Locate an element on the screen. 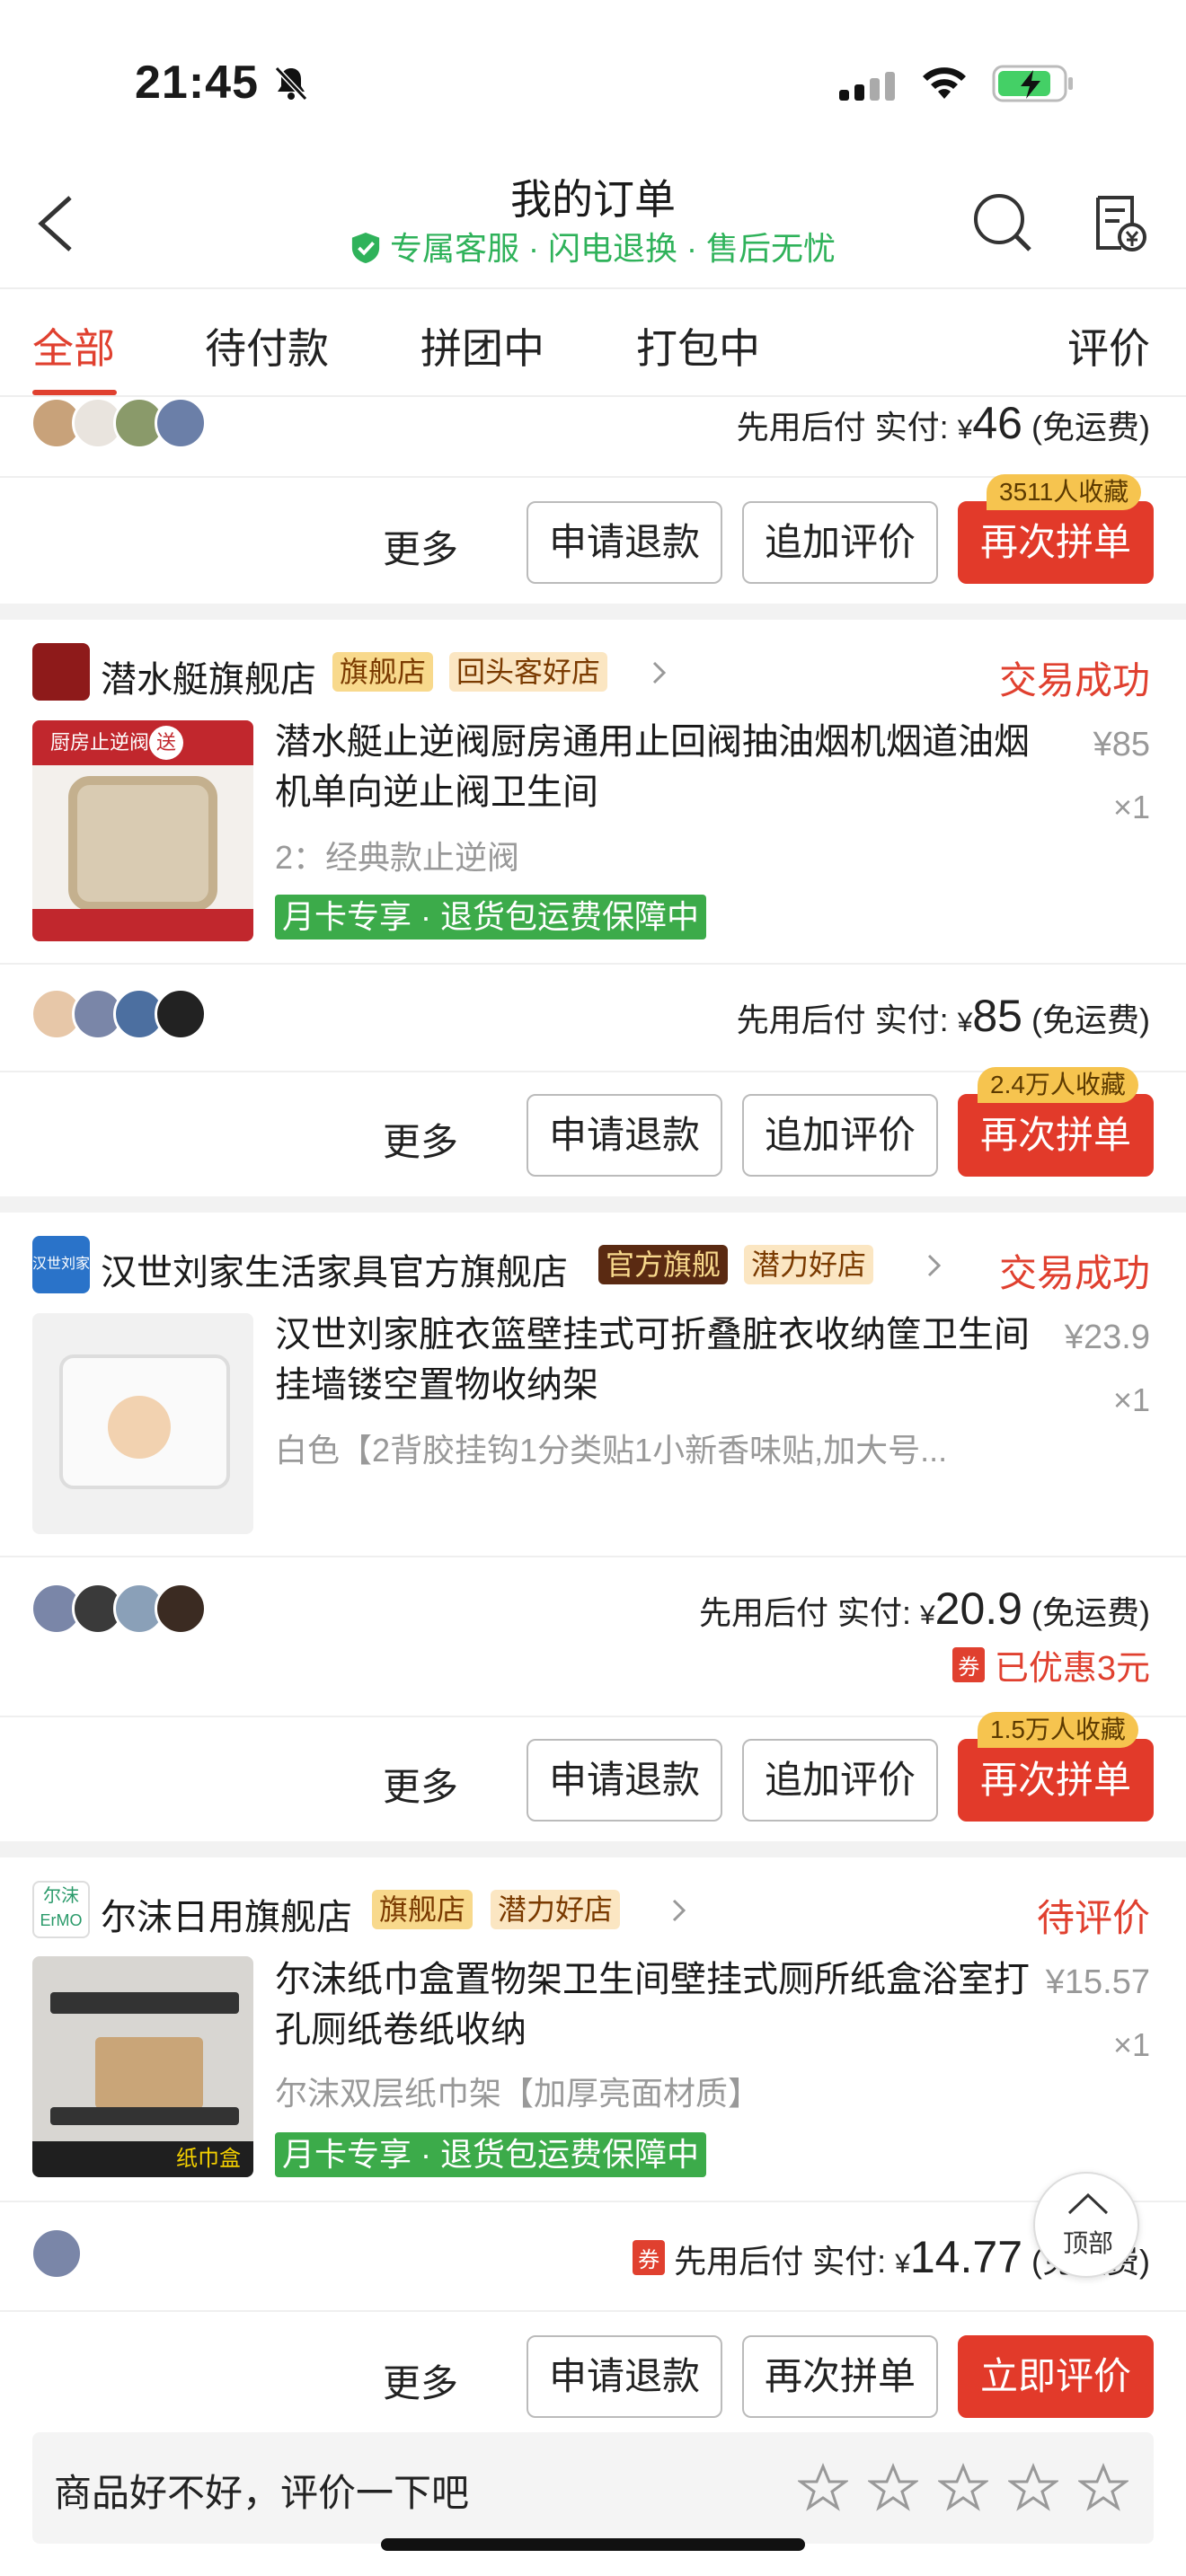 This screenshot has height=2576, width=1186. status-time: 21:45 is located at coordinates (197, 83).